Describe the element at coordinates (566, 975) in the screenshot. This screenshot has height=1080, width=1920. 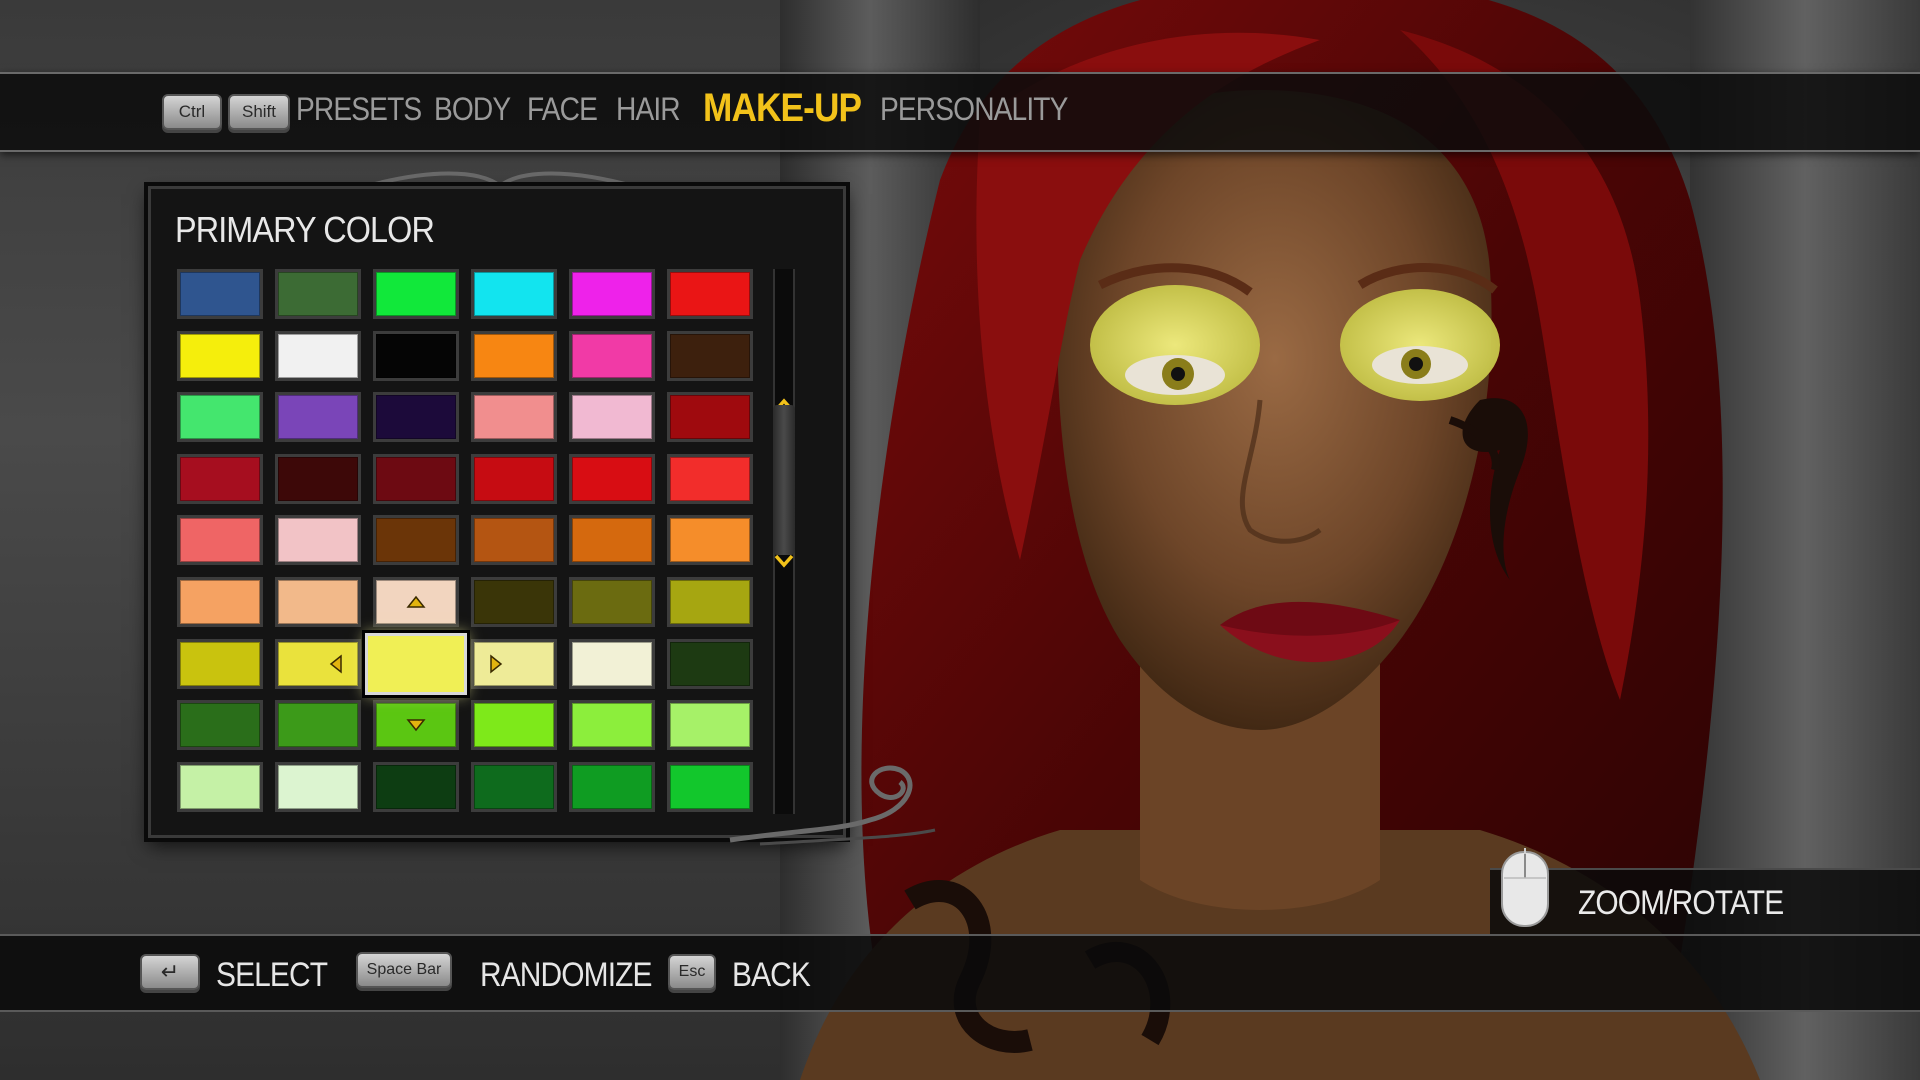
I see `randomize-hint: RANDOMIZE` at that location.